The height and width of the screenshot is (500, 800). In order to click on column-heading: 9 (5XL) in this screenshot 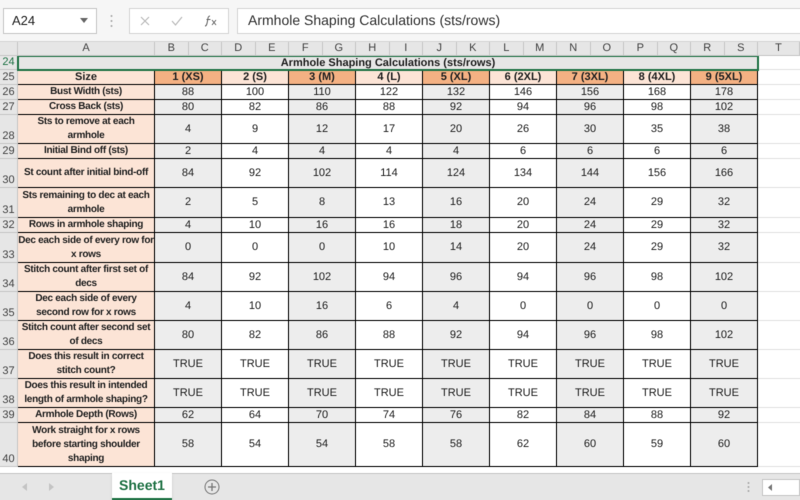, I will do `click(724, 77)`.